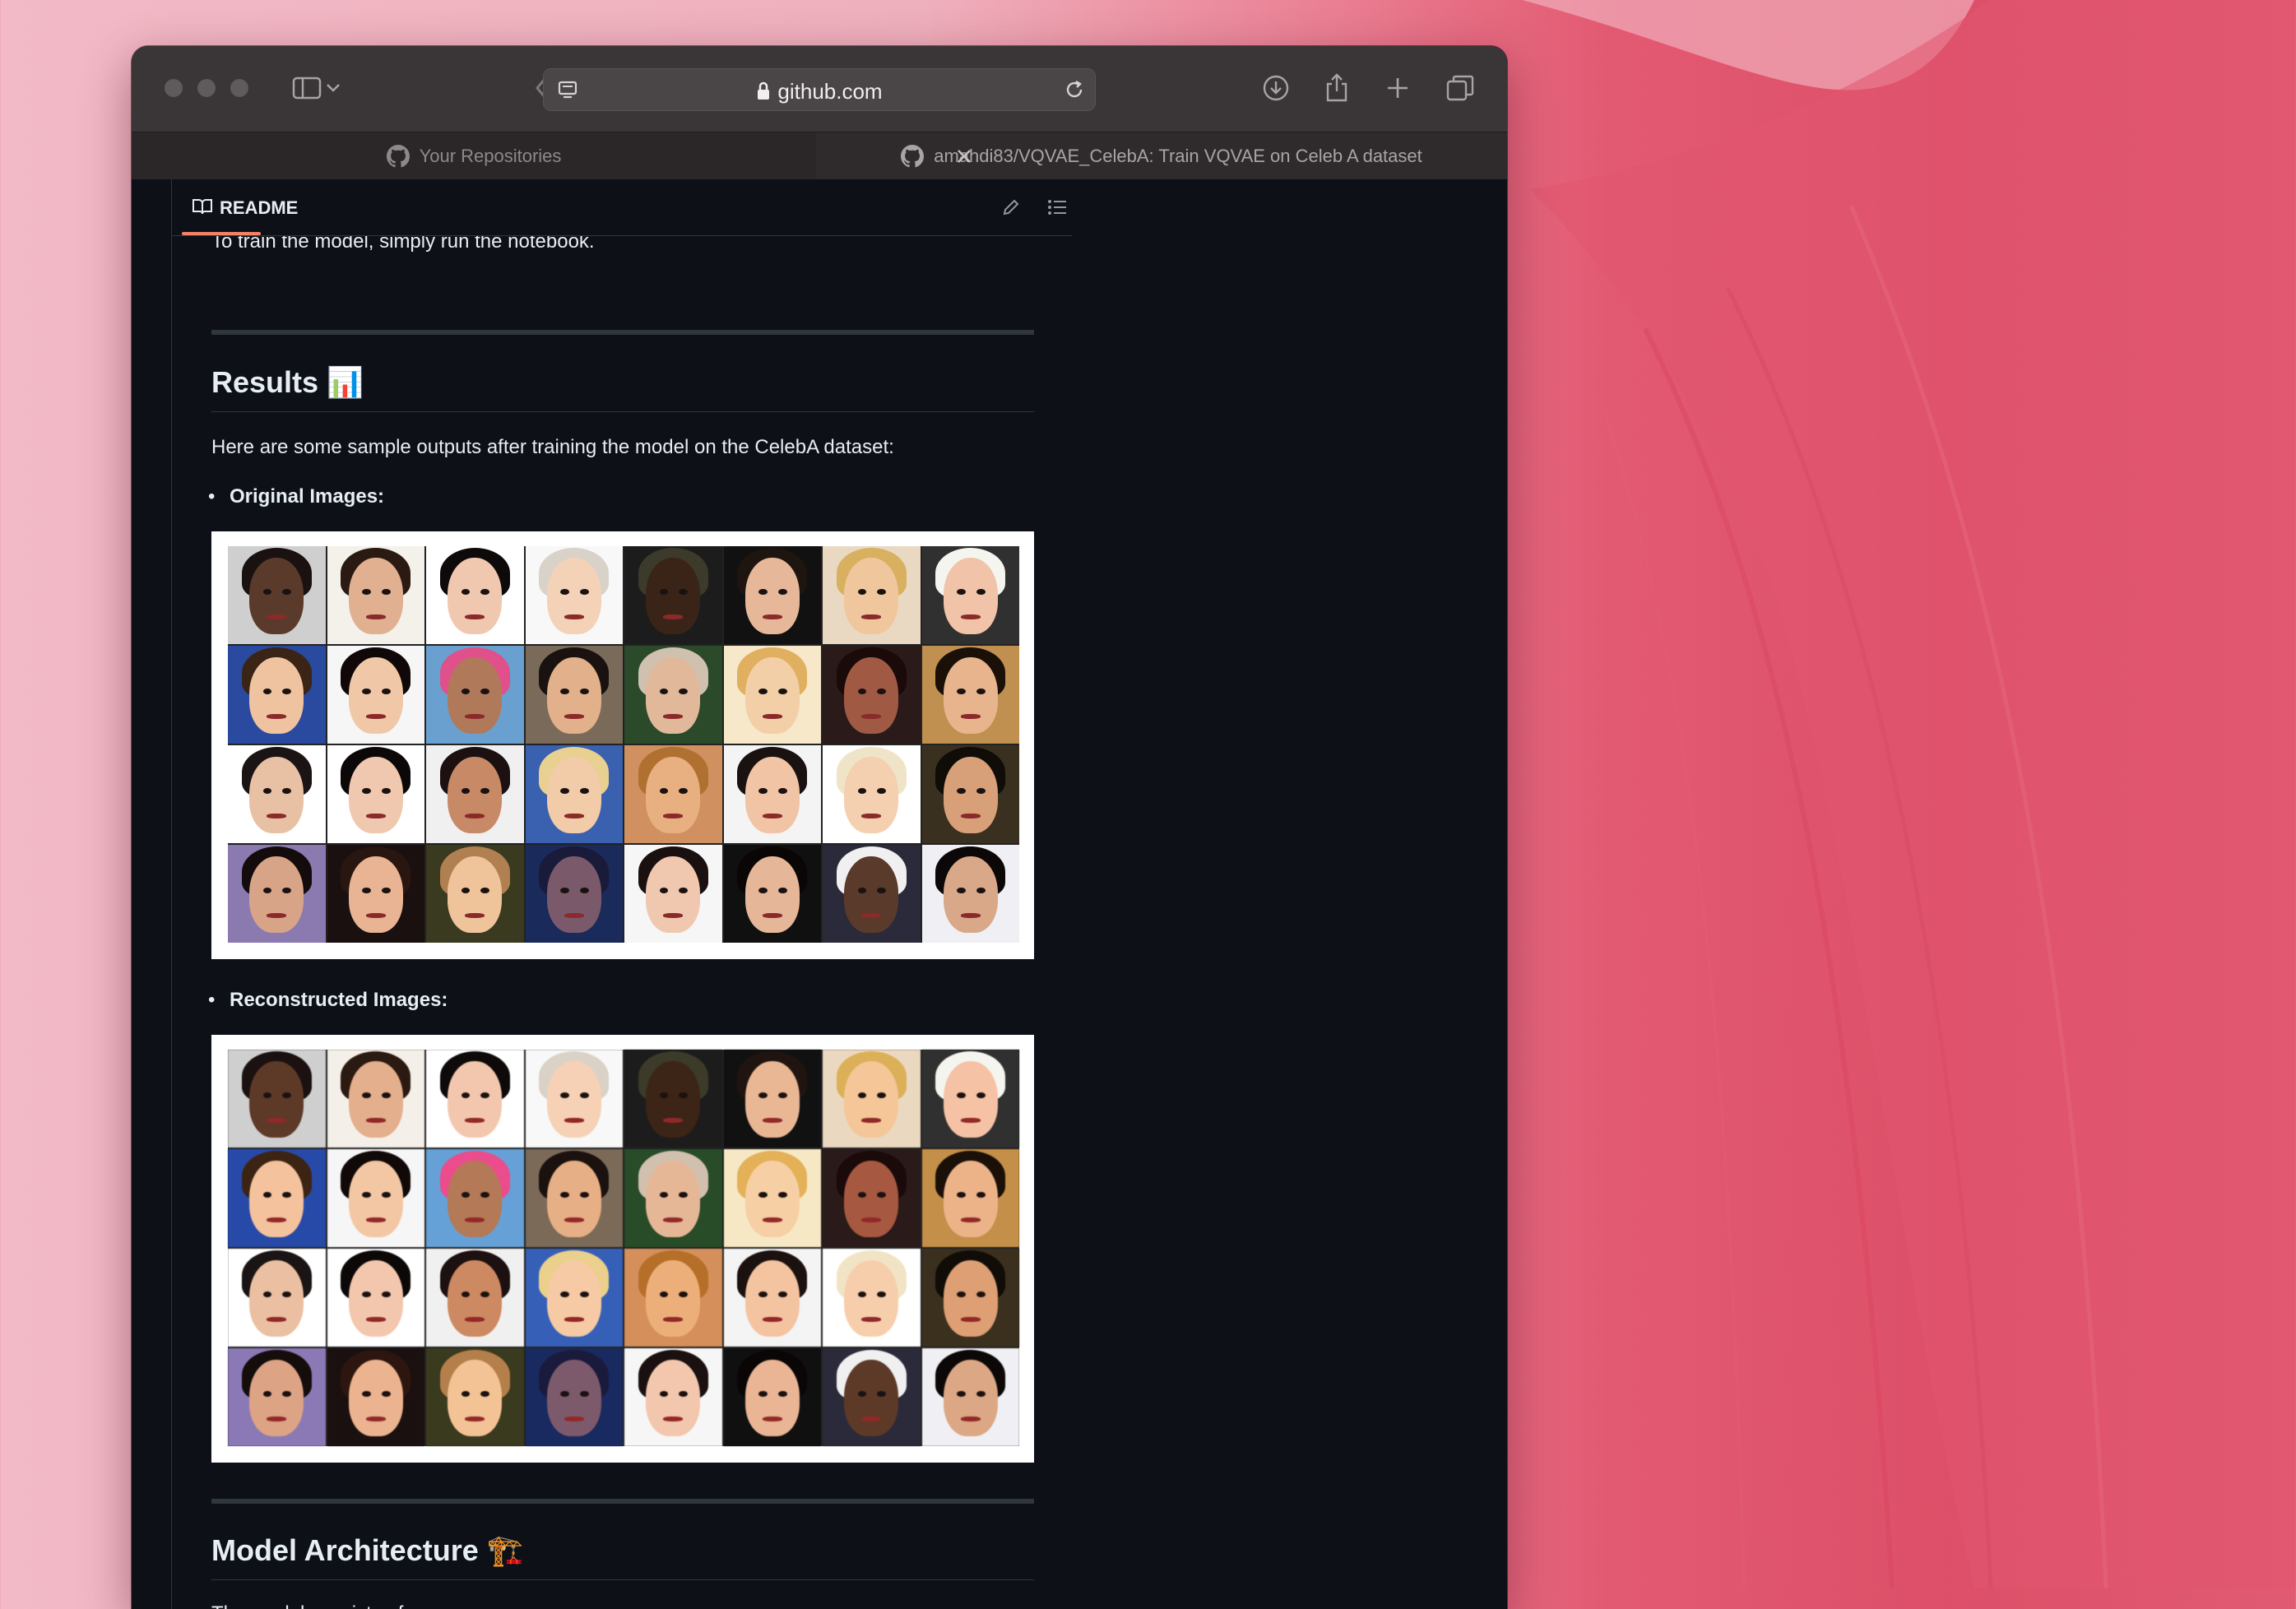 This screenshot has width=2296, height=1609. I want to click on reconstructed-images, so click(622, 1249).